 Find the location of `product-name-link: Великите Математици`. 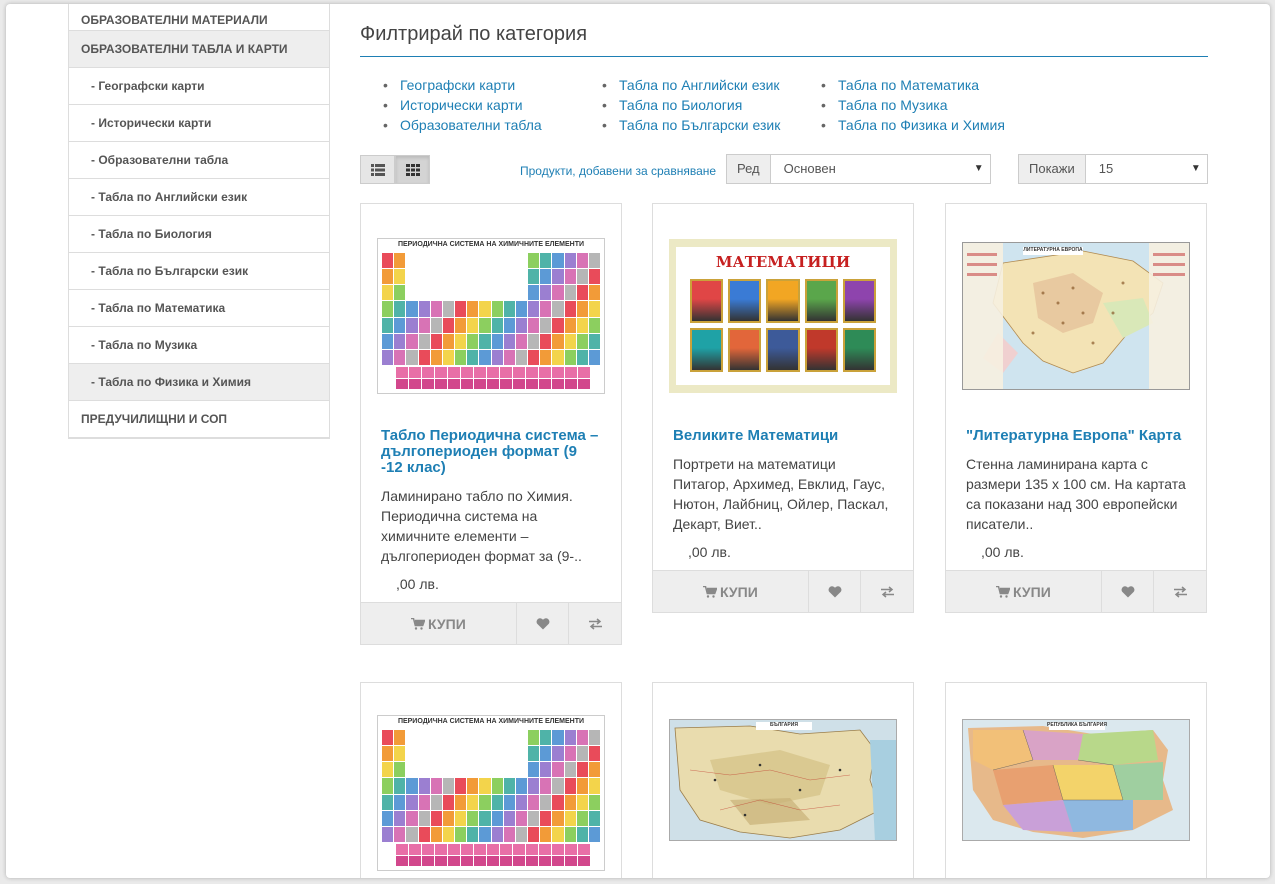

product-name-link: Великите Математици is located at coordinates (783, 436).